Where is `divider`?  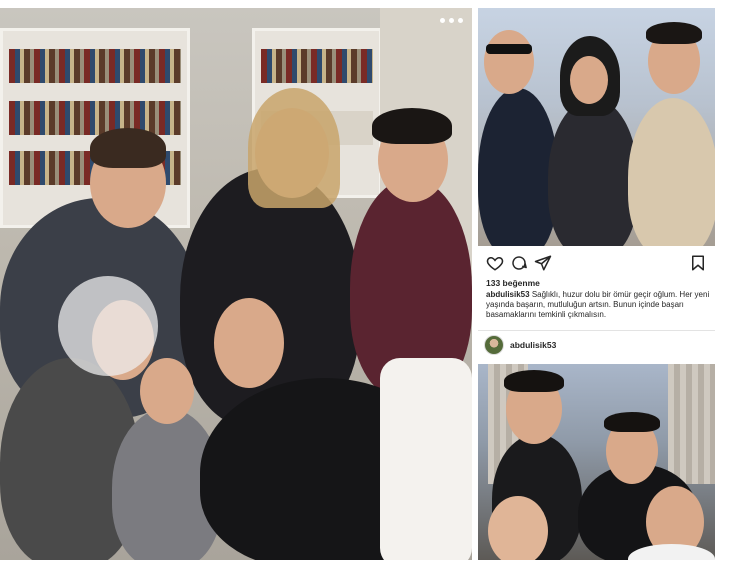
divider is located at coordinates (596, 330).